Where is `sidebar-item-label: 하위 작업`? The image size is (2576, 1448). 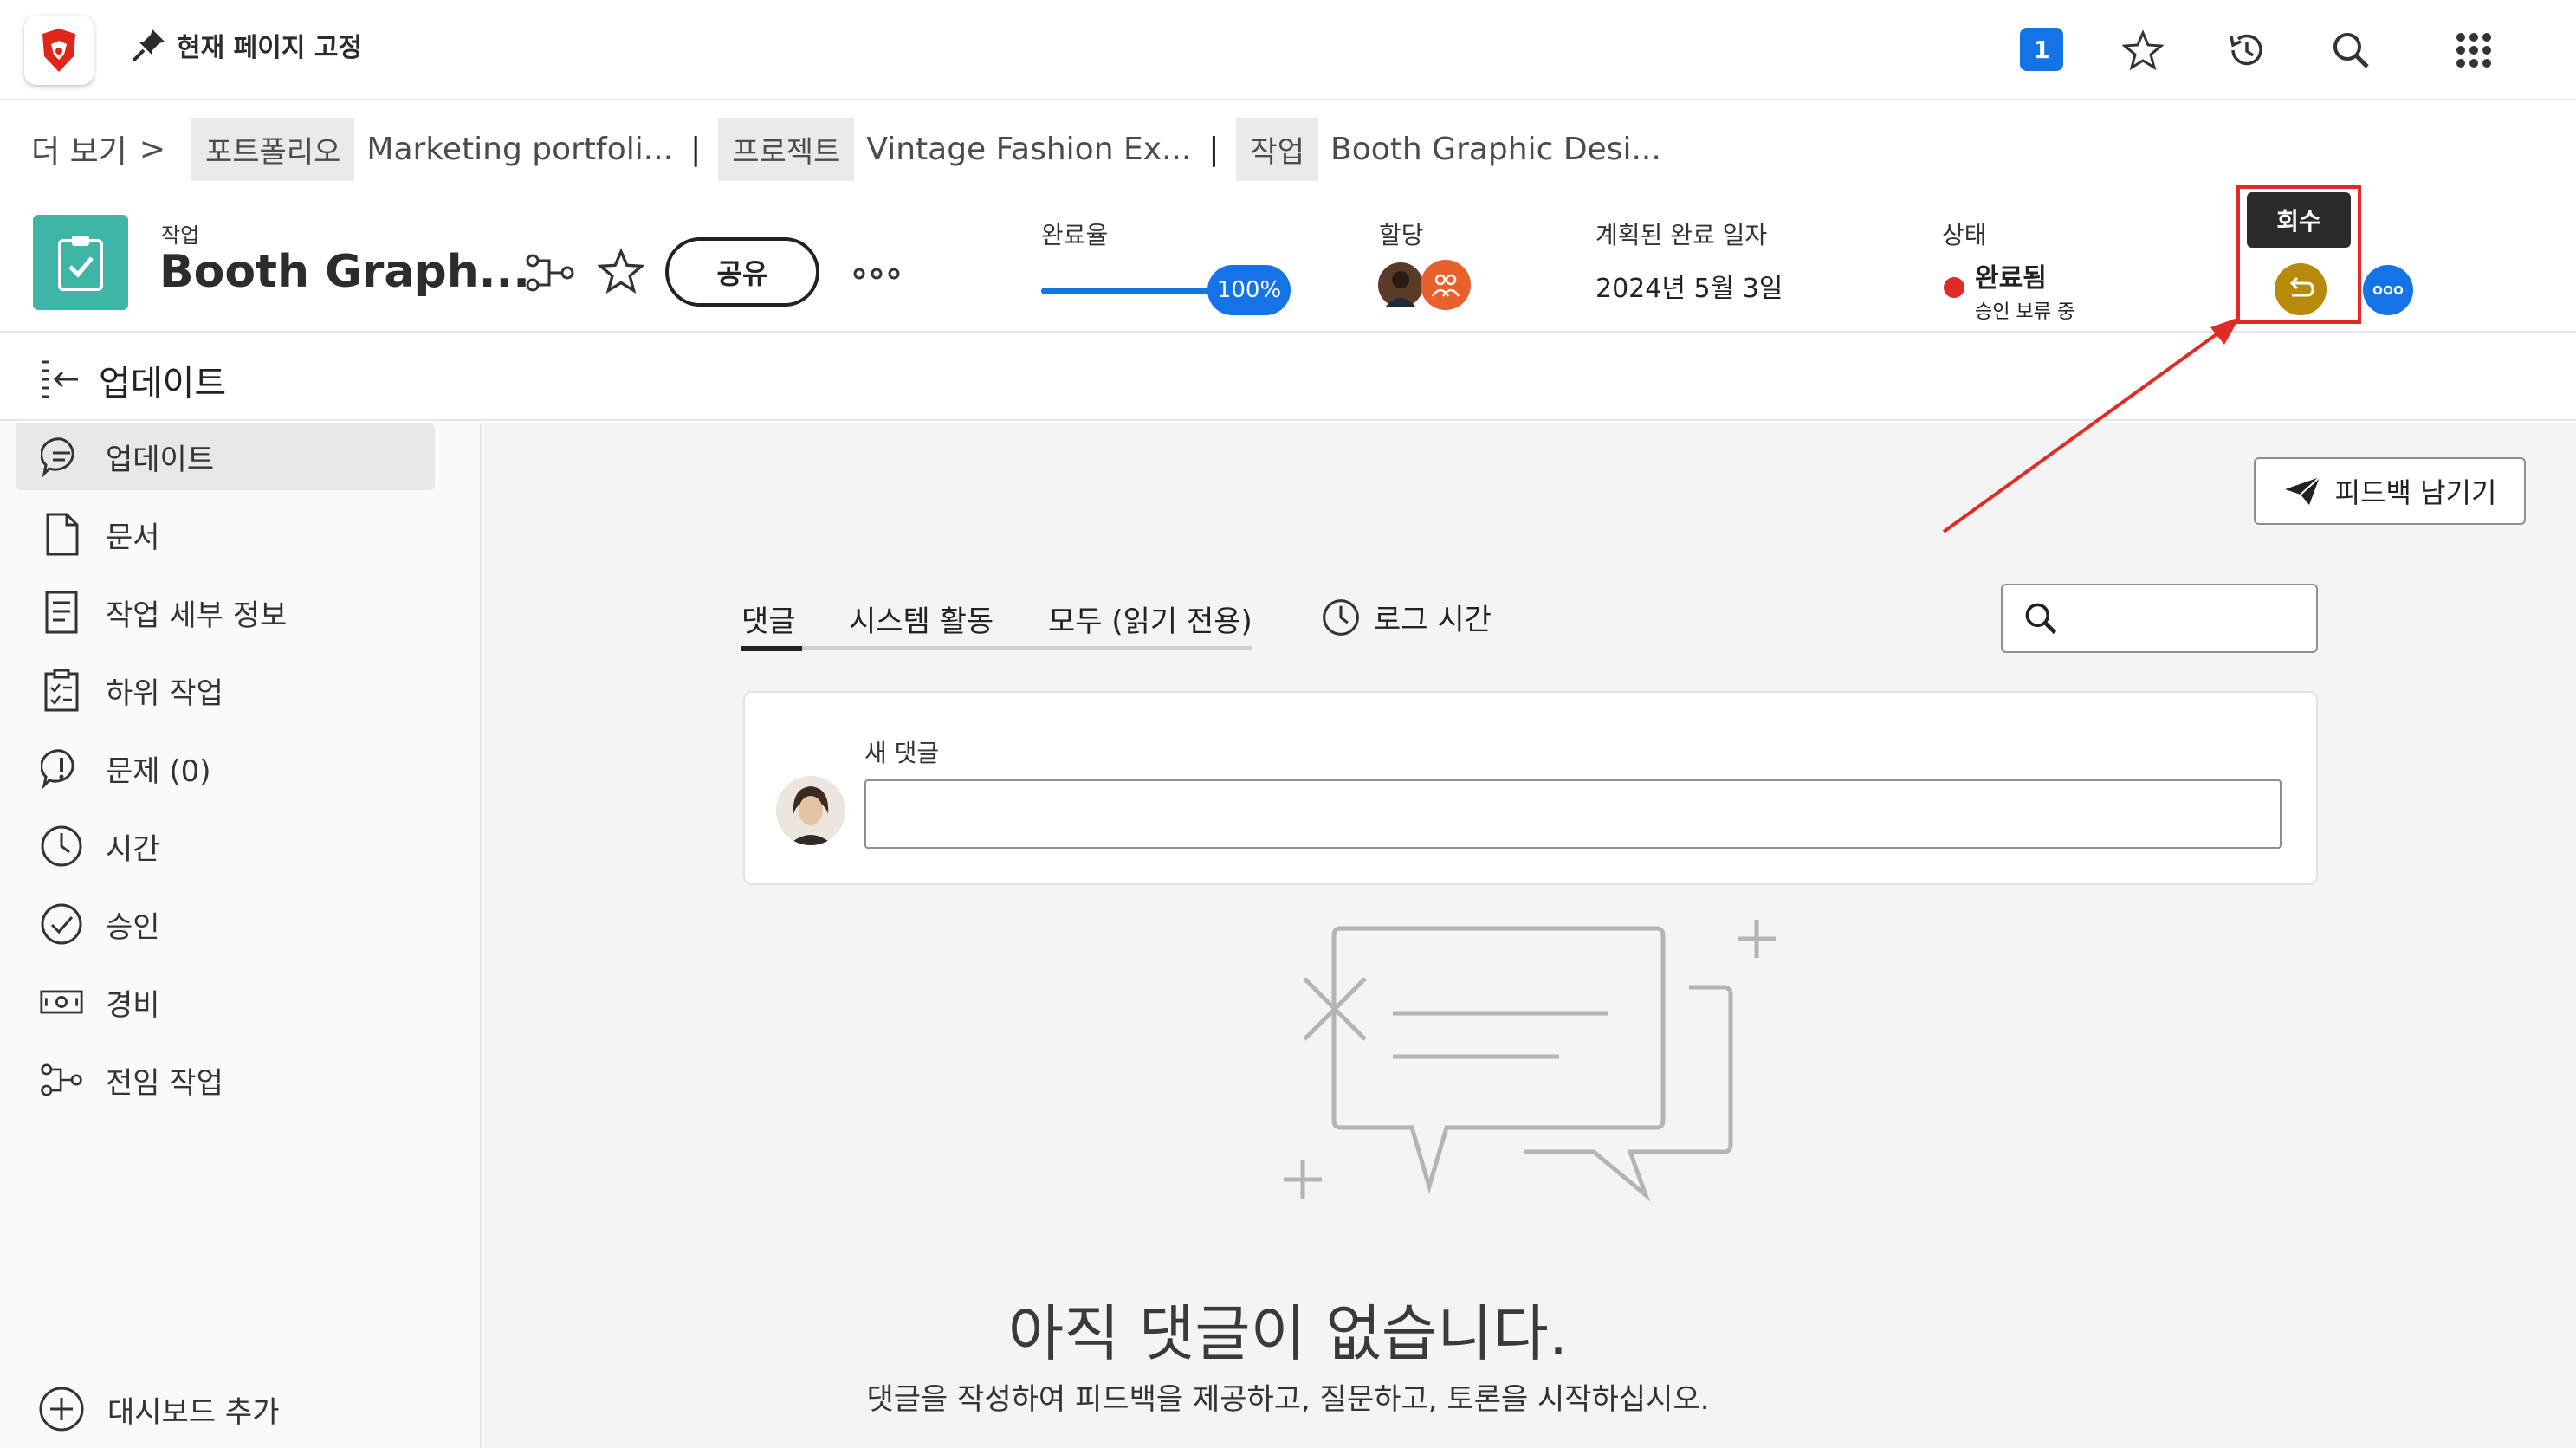
sidebar-item-label: 하위 작업 is located at coordinates (164, 693).